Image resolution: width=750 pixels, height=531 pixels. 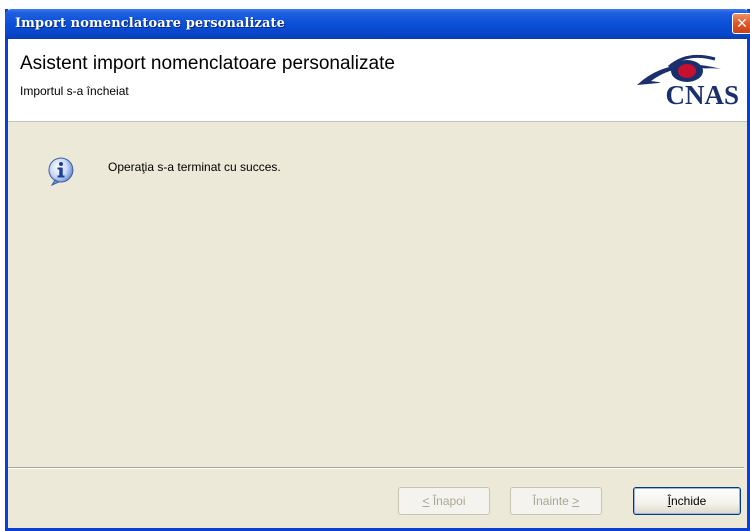 I want to click on back-button: < Înapoi, so click(x=444, y=501).